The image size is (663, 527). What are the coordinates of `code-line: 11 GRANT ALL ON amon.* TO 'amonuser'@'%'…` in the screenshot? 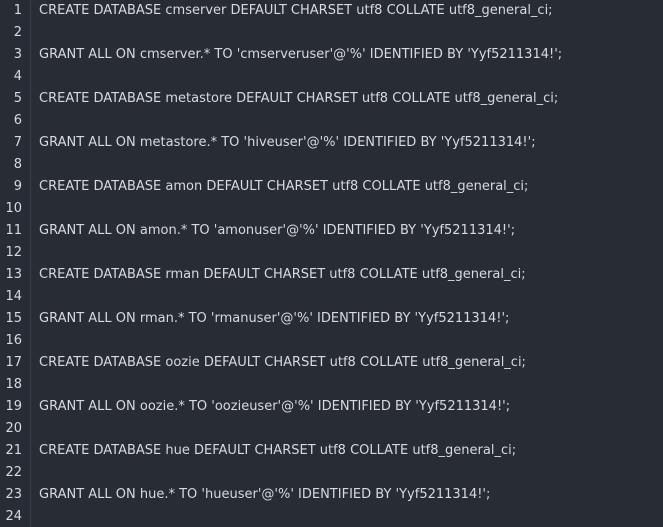 It's located at (331, 231).